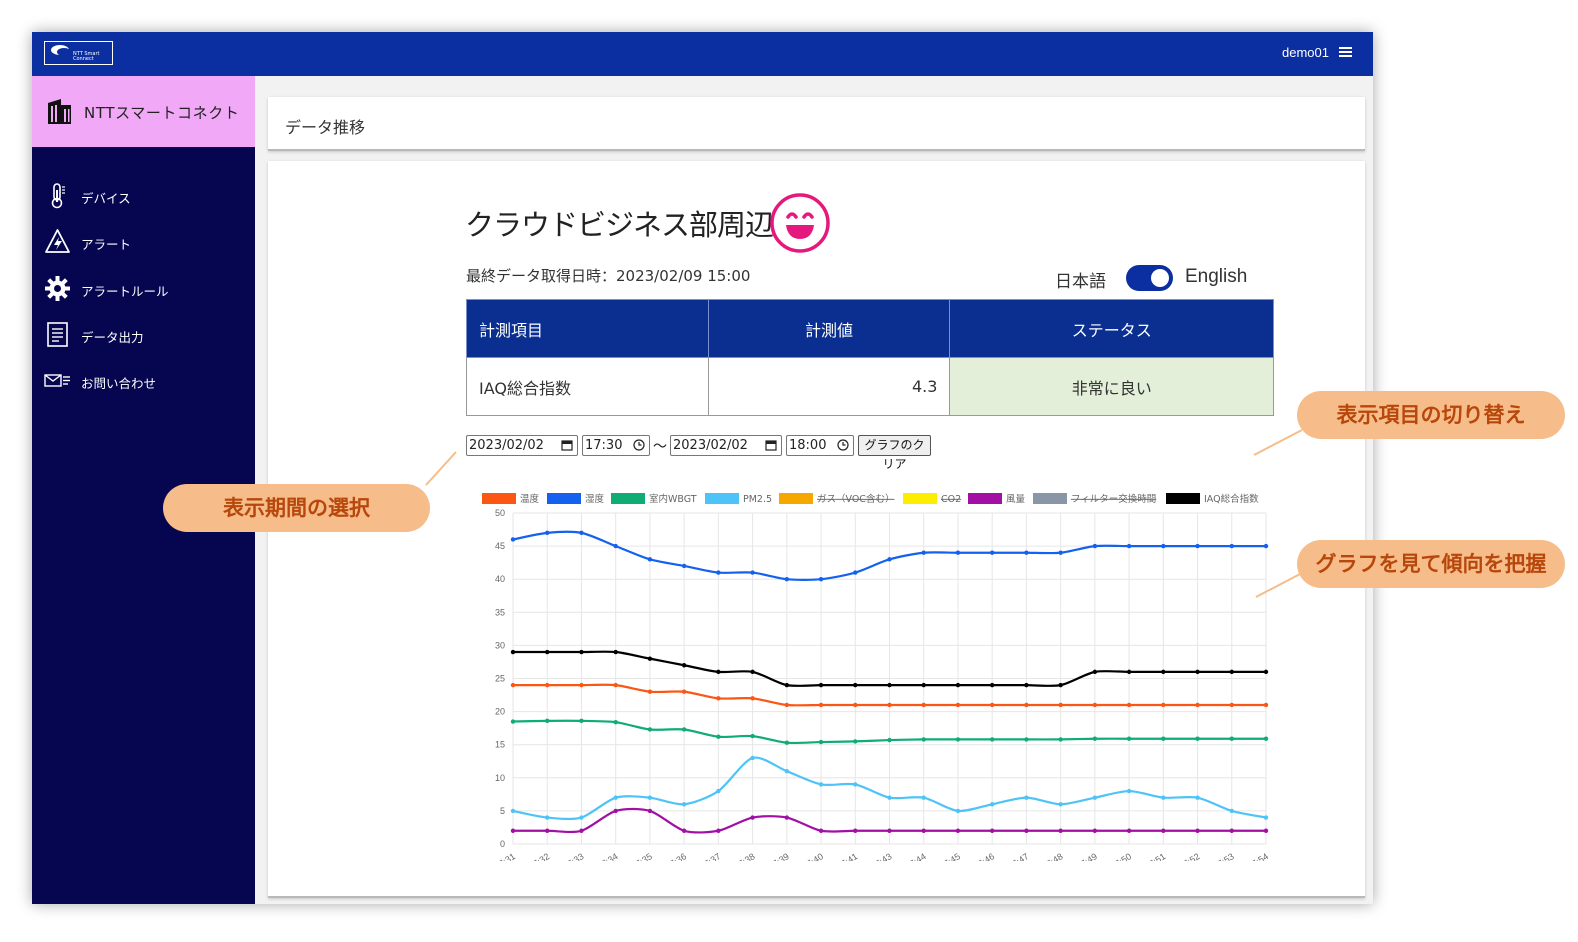 The width and height of the screenshot is (1578, 942). What do you see at coordinates (500, 579) in the screenshot?
I see `y-tick-label: 40` at bounding box center [500, 579].